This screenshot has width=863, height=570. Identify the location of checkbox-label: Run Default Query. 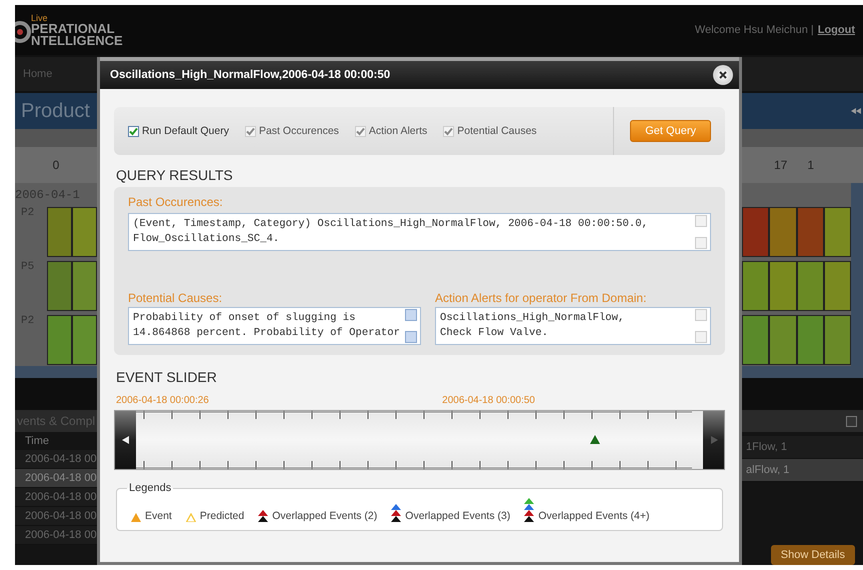
(185, 131).